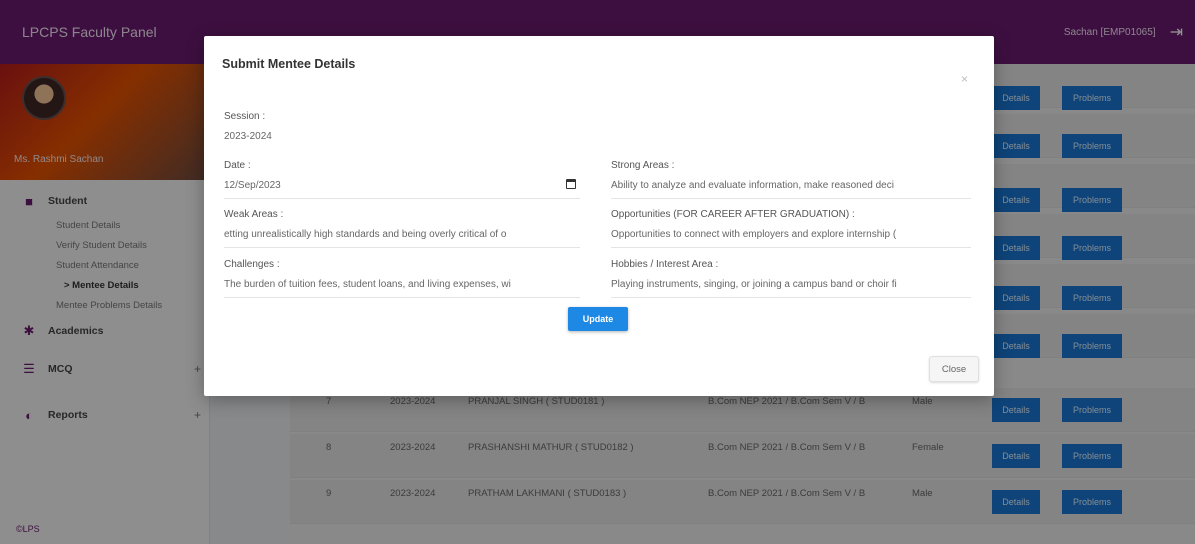  What do you see at coordinates (402, 188) in the screenshot?
I see `date-input: 12/Sep/2023` at bounding box center [402, 188].